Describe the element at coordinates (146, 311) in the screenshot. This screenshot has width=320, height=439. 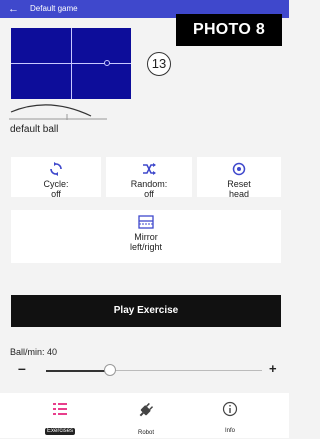
I see `play-exercise-button: Play Exercise` at that location.